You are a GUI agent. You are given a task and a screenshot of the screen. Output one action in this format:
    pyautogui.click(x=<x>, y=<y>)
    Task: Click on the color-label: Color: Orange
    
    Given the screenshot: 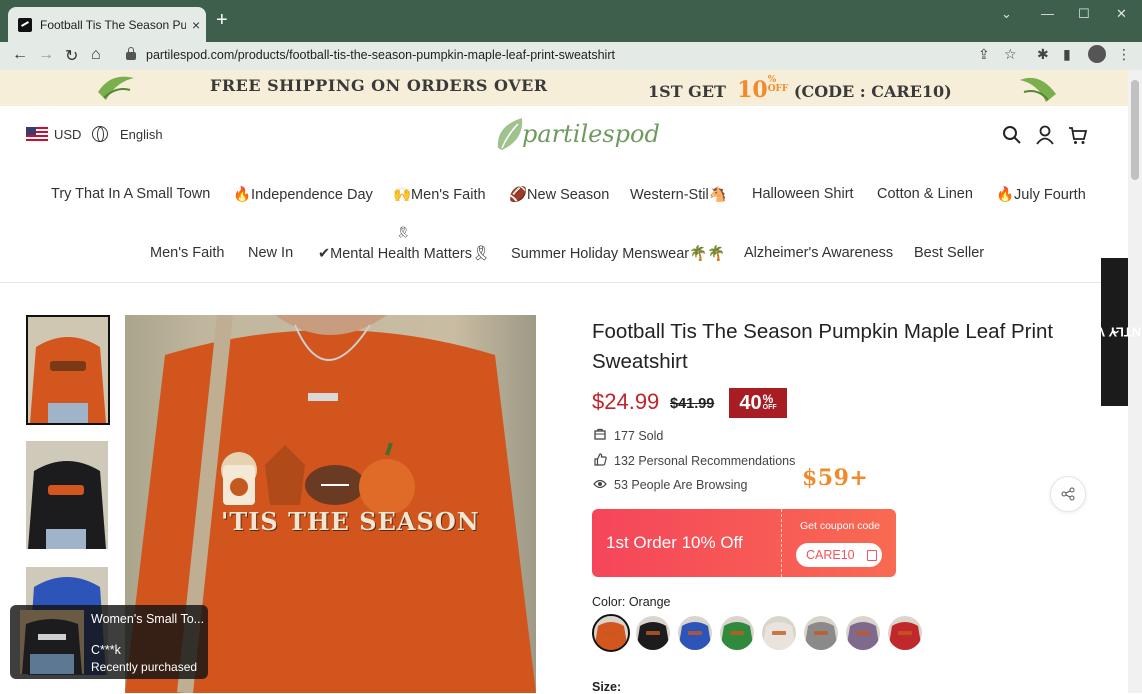 What is the action you would take?
    pyautogui.click(x=631, y=602)
    